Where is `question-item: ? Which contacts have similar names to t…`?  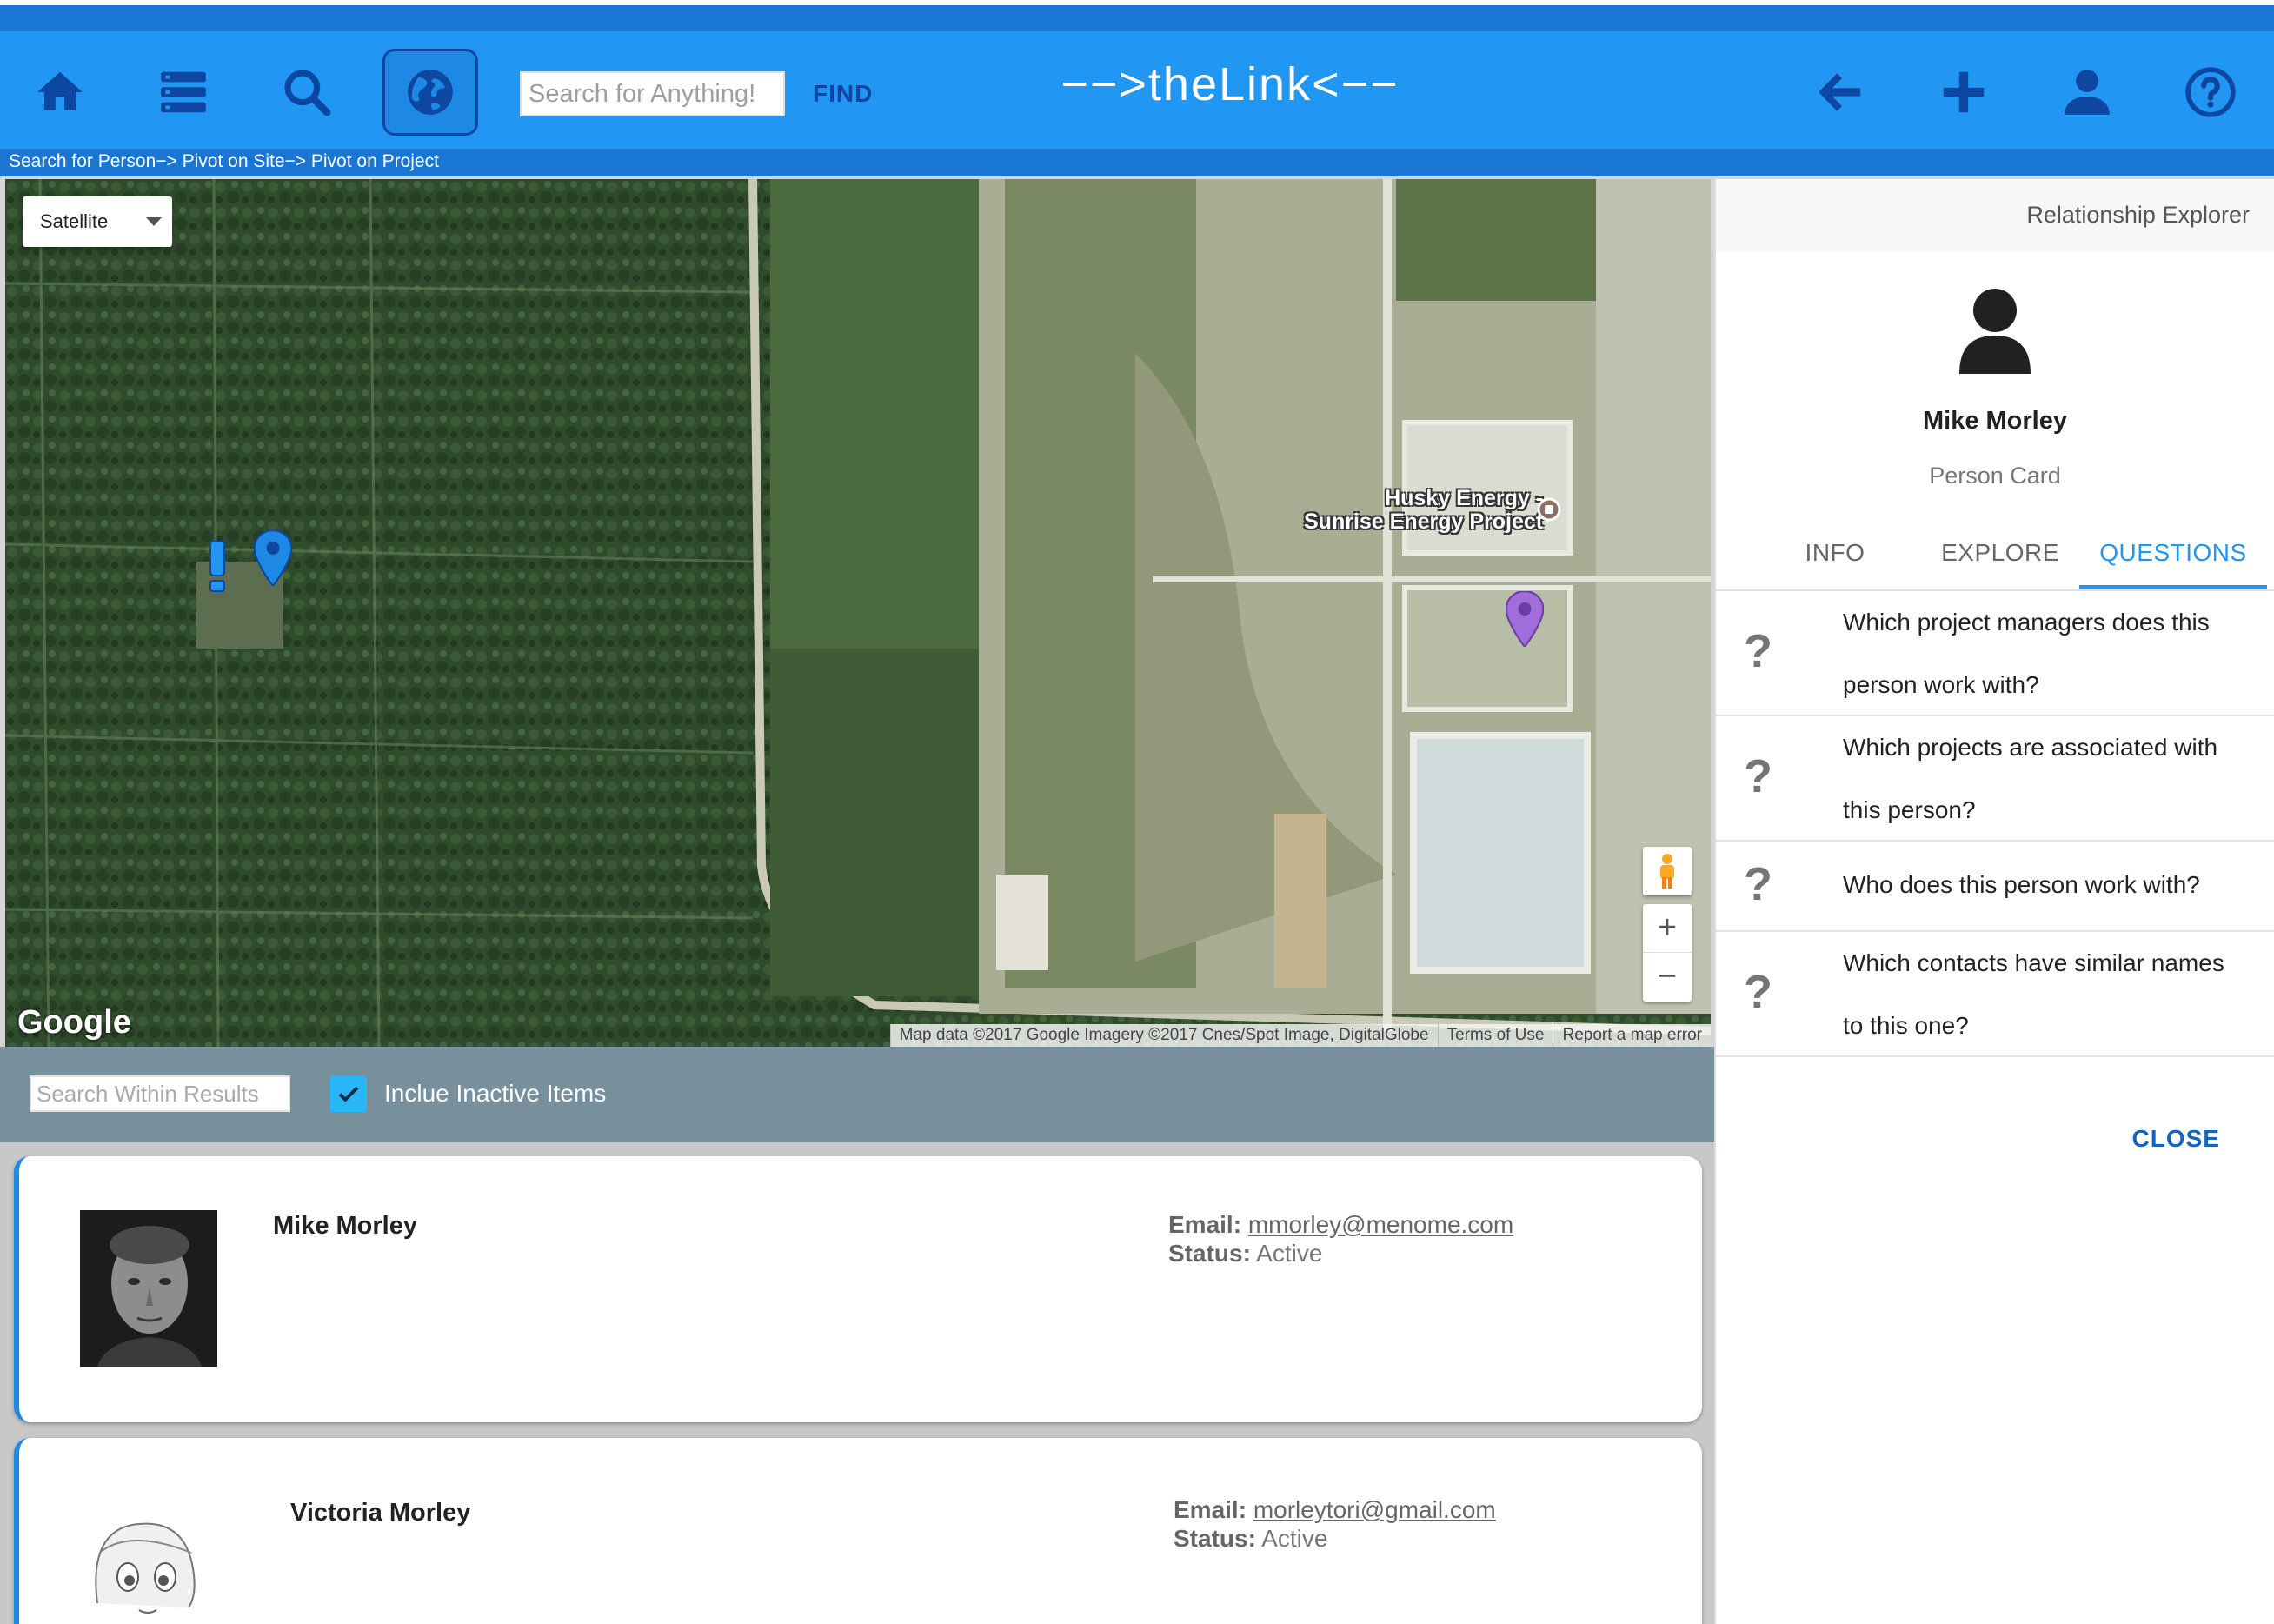
question-item: ? Which contacts have similar names to t… is located at coordinates (1995, 995).